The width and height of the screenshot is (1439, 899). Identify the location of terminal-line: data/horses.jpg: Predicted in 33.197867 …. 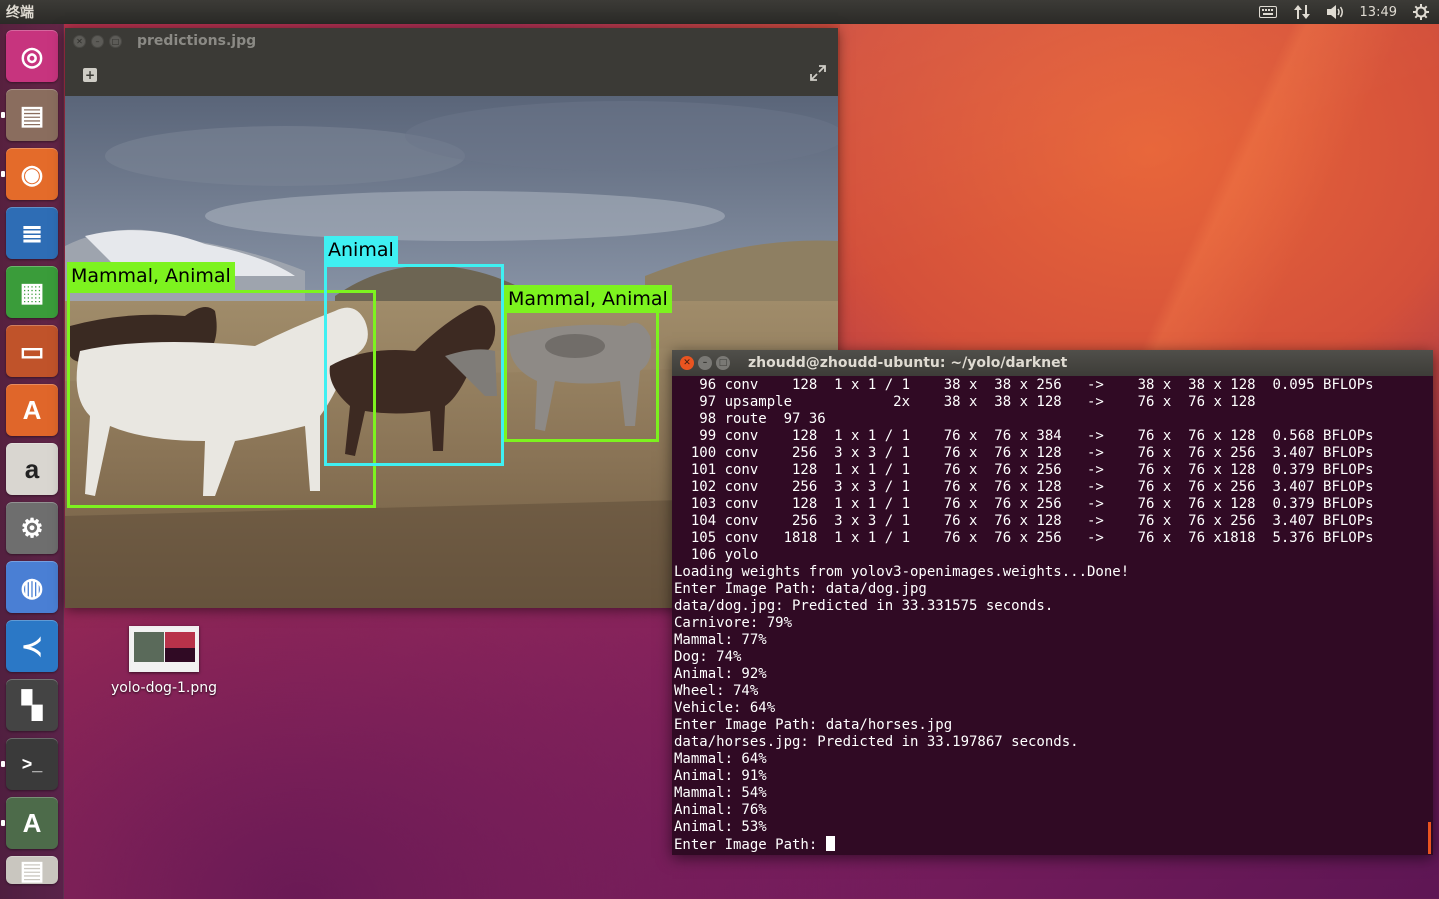
(876, 742).